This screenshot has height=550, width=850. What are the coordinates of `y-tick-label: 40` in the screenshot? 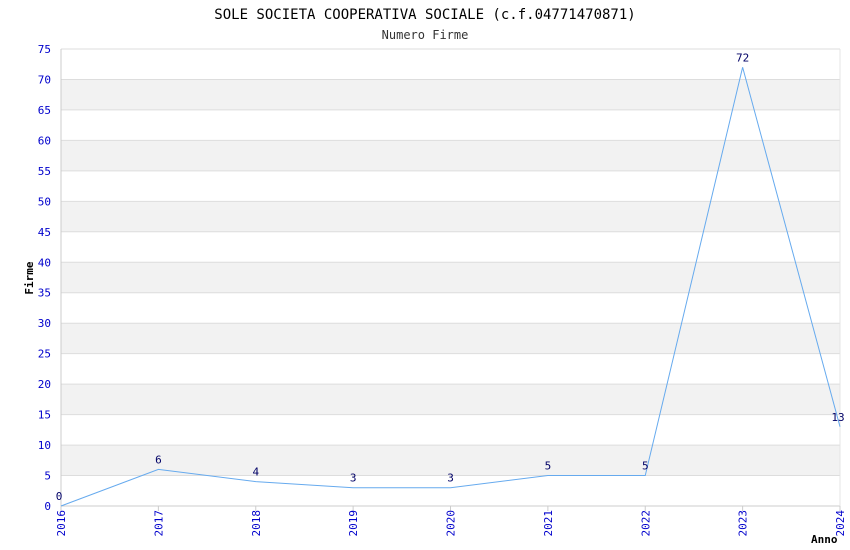 It's located at (44, 262).